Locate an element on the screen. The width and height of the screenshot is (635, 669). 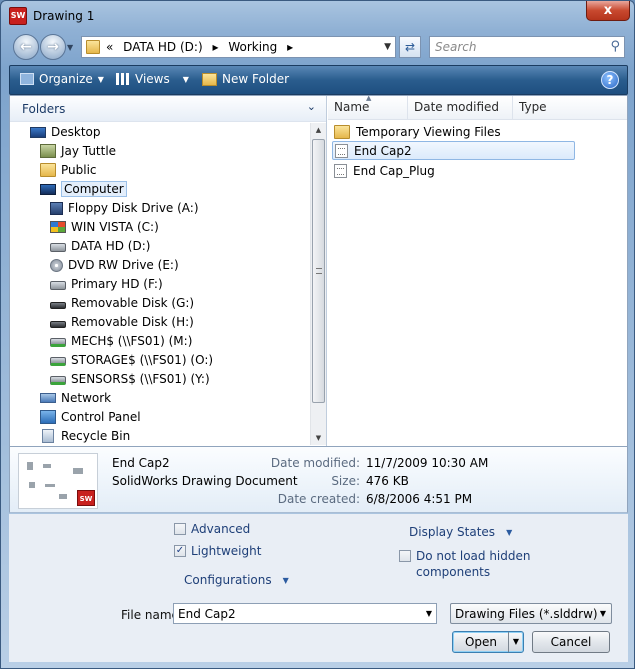
recent-pages-dropdown: ▼ is located at coordinates (70, 47).